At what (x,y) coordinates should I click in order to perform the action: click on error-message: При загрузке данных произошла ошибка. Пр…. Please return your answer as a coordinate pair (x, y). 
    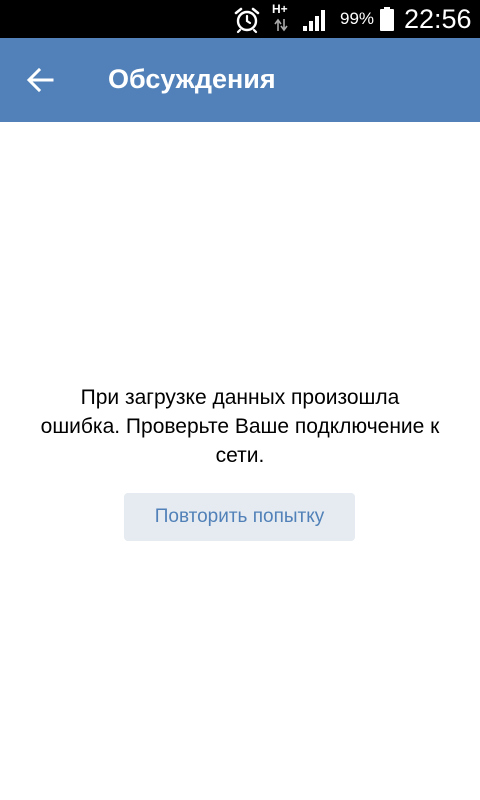
    Looking at the image, I should click on (240, 426).